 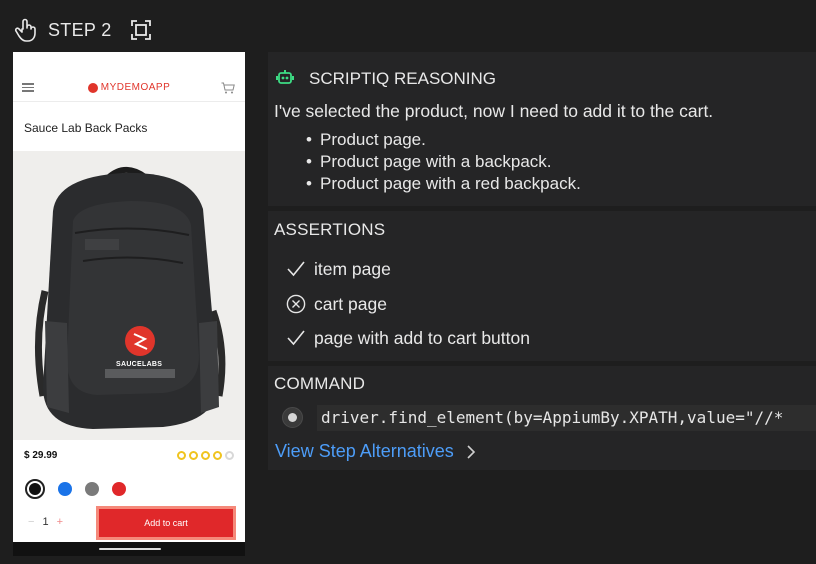 What do you see at coordinates (141, 30) in the screenshot?
I see `fullscreen-icon` at bounding box center [141, 30].